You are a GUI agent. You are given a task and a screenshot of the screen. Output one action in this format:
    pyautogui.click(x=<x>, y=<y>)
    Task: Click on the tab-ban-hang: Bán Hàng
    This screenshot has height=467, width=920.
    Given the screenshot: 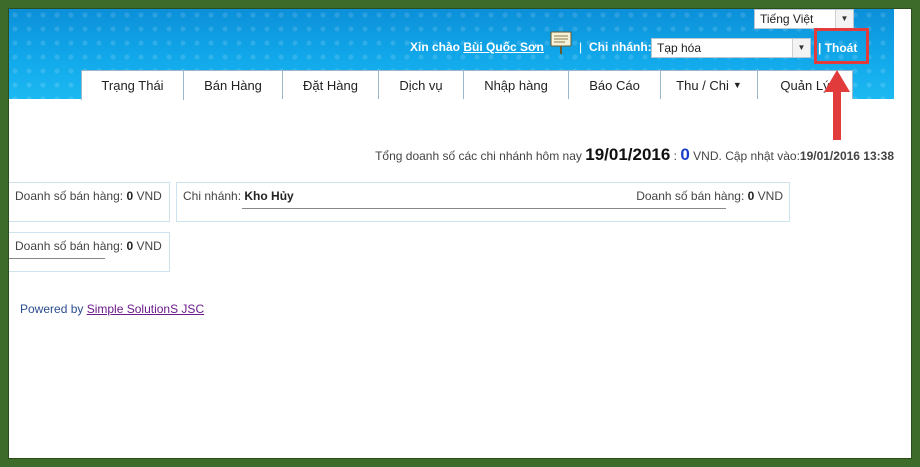 What is the action you would take?
    pyautogui.click(x=233, y=84)
    